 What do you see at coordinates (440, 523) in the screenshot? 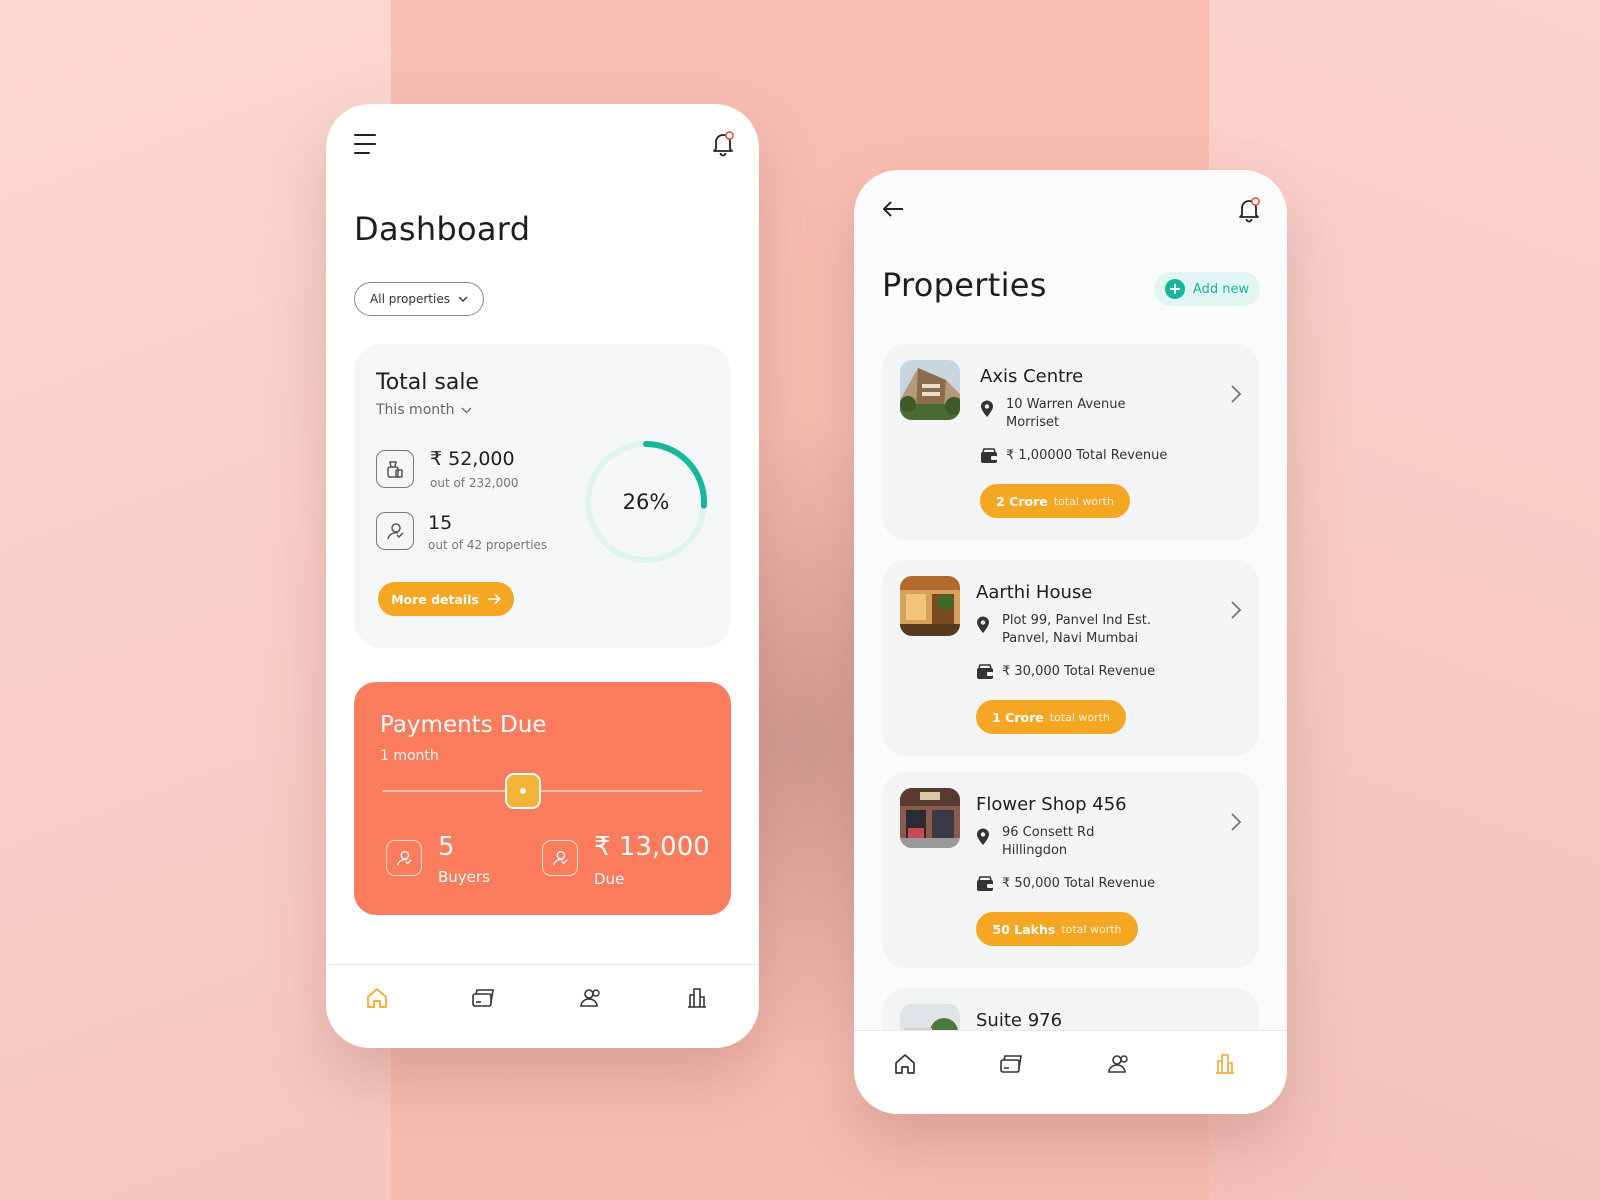
I see `sold-count: 15` at bounding box center [440, 523].